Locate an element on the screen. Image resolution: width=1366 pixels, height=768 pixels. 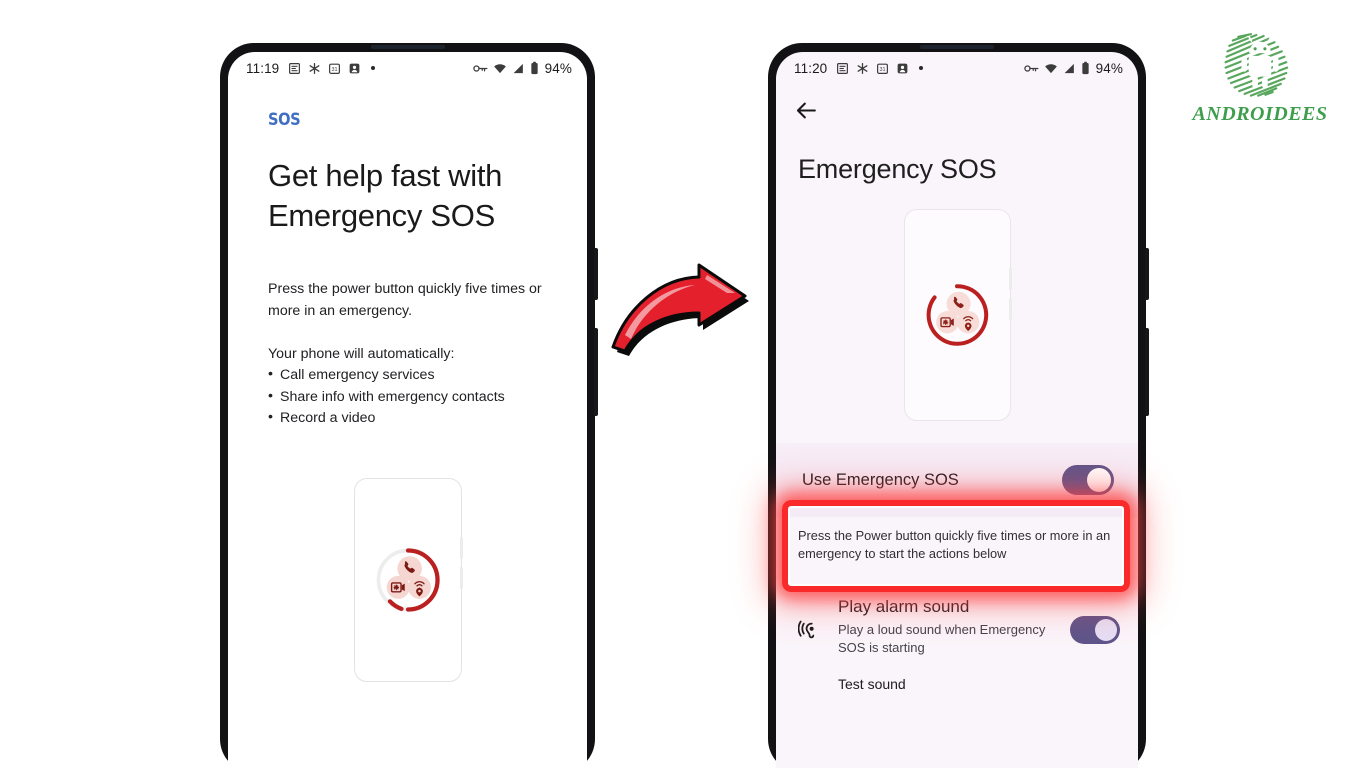
list-item: Record a video is located at coordinates (407, 418).